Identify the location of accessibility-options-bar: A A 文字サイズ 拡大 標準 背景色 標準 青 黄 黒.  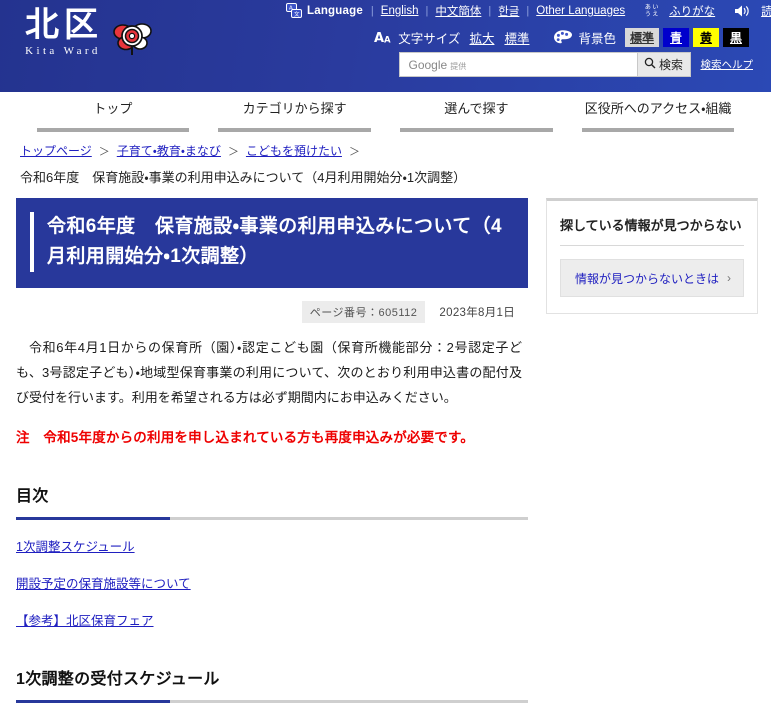
(563, 37).